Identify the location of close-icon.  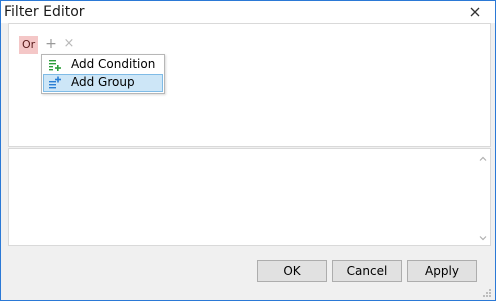
(475, 12).